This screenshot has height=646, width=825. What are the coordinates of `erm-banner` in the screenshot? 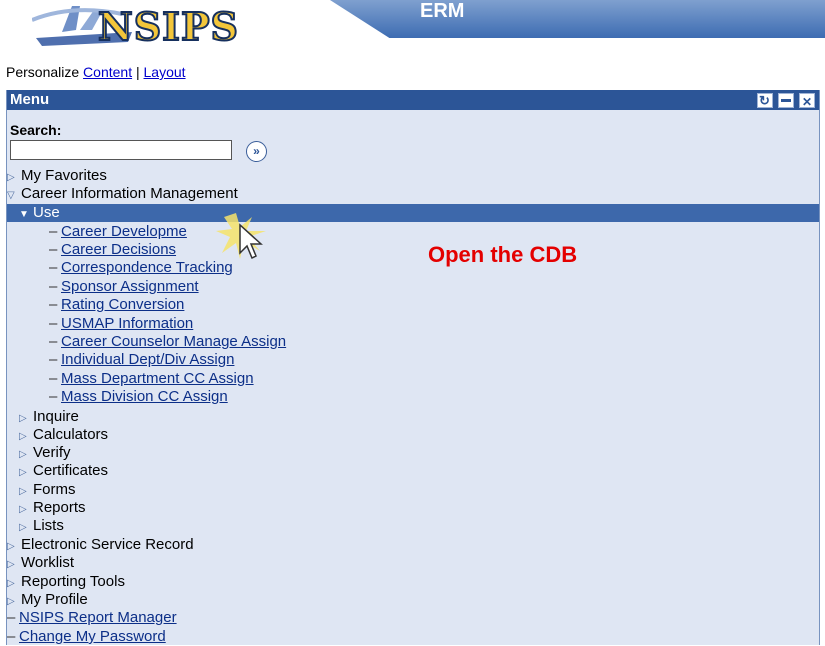 It's located at (577, 19).